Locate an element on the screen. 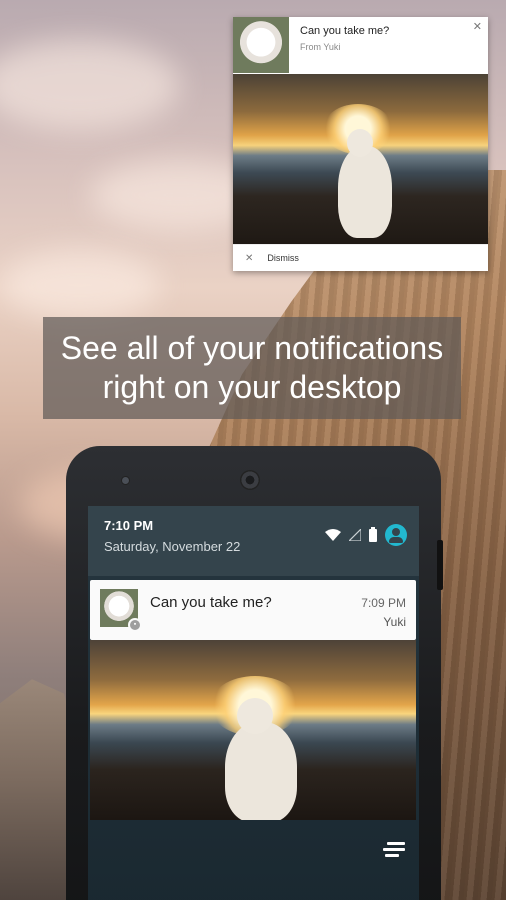  app-badge-icon: ▪ is located at coordinates (135, 625).